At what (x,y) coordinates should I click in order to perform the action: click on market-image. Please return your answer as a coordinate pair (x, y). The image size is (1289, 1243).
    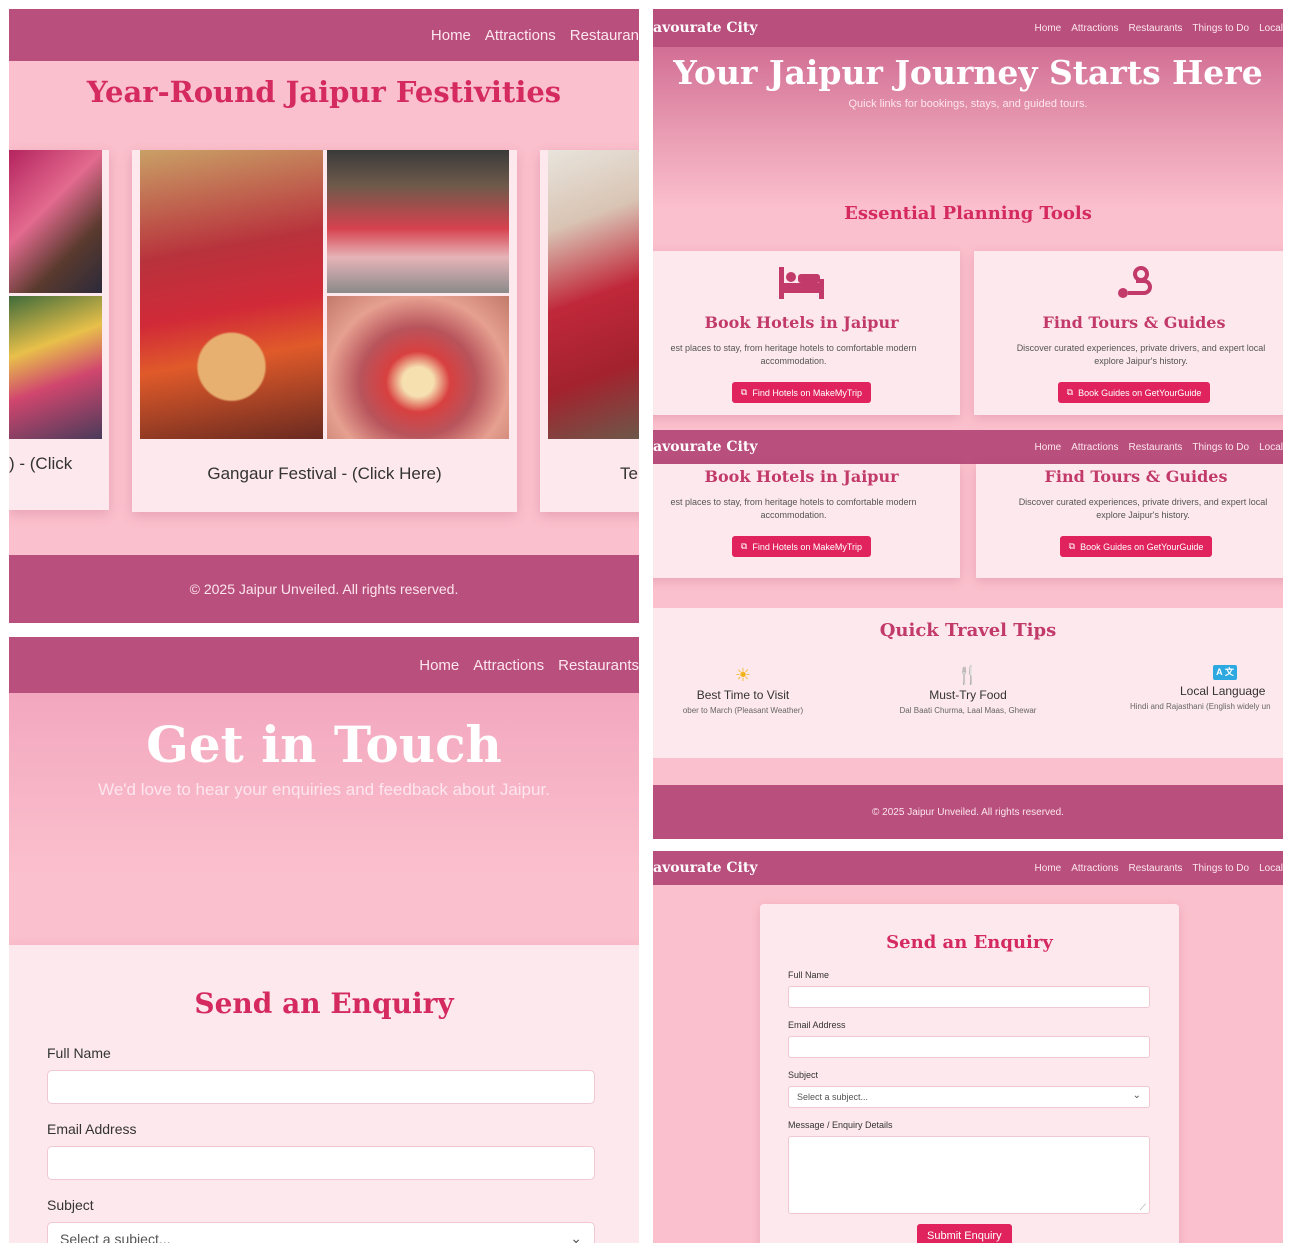
    Looking at the image, I should click on (55, 221).